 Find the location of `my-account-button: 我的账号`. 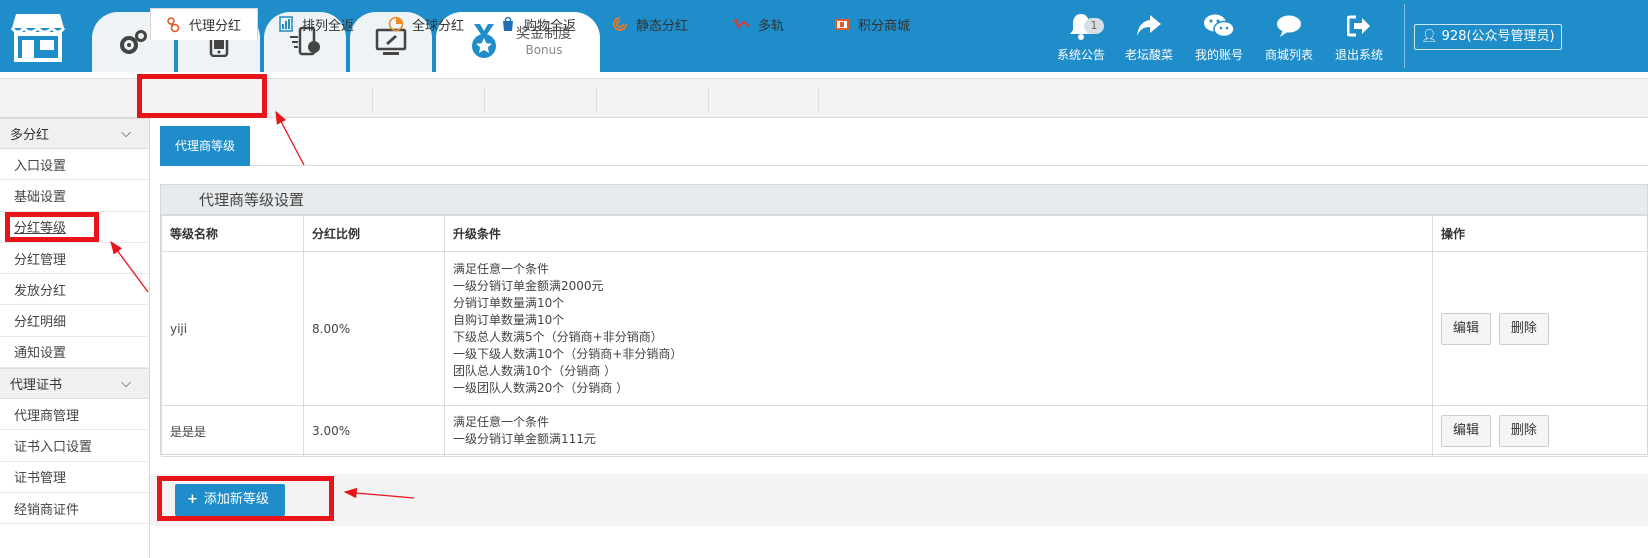

my-account-button: 我的账号 is located at coordinates (1219, 37).